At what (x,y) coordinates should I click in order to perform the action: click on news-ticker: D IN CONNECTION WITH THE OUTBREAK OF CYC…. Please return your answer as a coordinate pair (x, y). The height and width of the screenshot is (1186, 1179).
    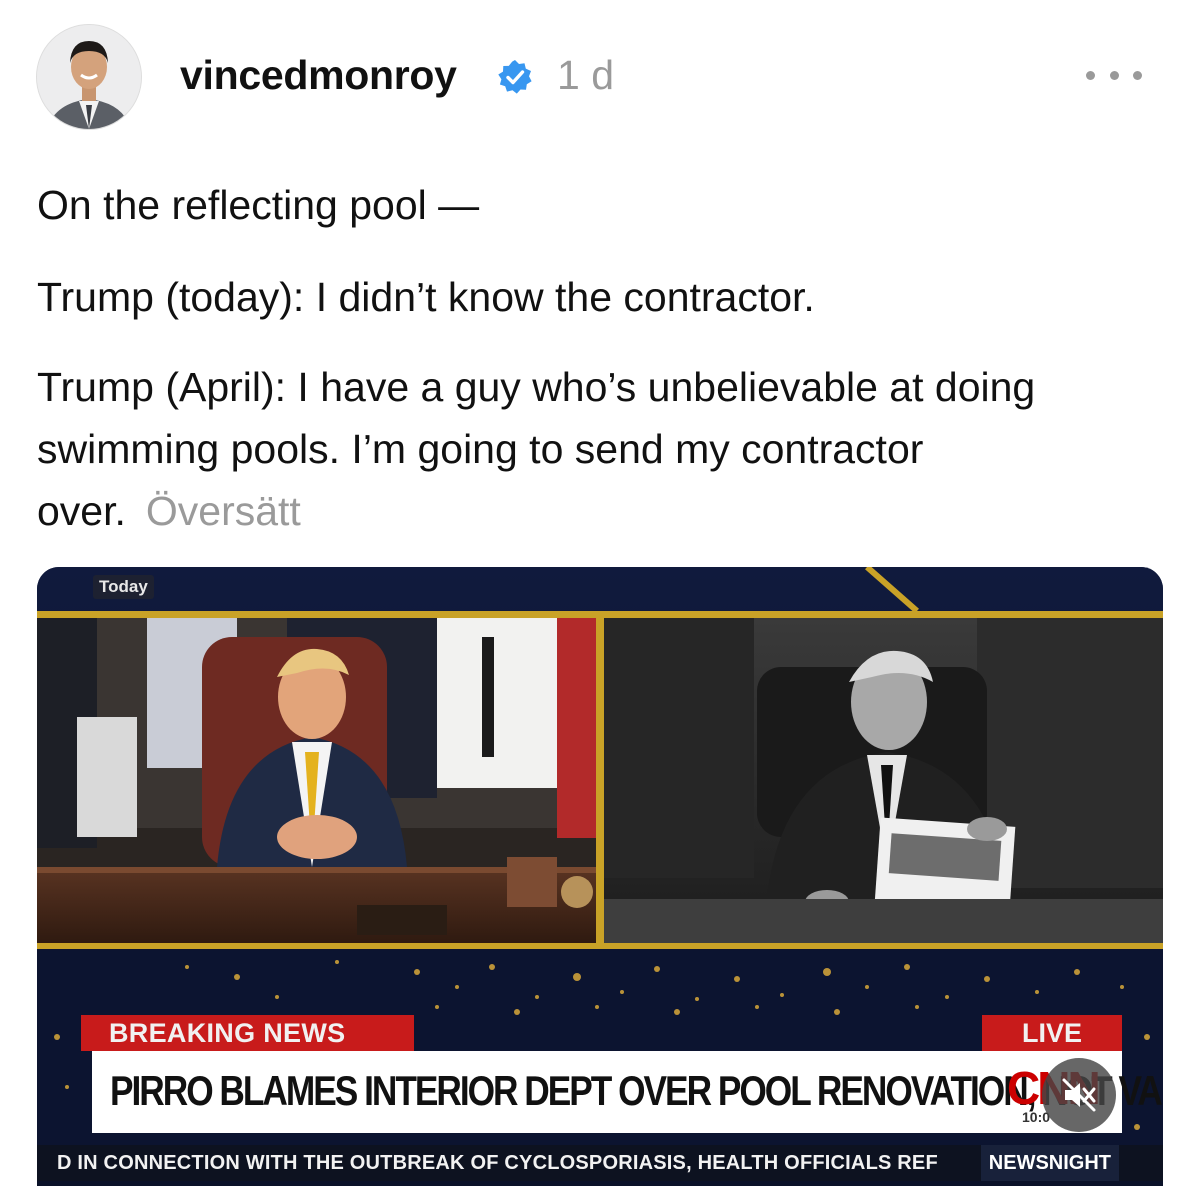
    Looking at the image, I should click on (600, 1163).